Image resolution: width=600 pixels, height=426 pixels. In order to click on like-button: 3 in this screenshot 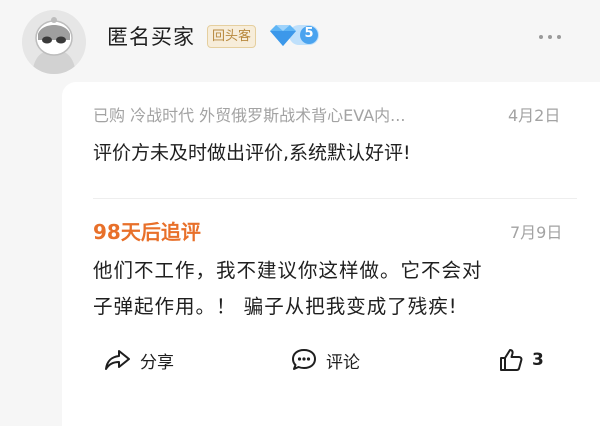, I will do `click(521, 360)`.